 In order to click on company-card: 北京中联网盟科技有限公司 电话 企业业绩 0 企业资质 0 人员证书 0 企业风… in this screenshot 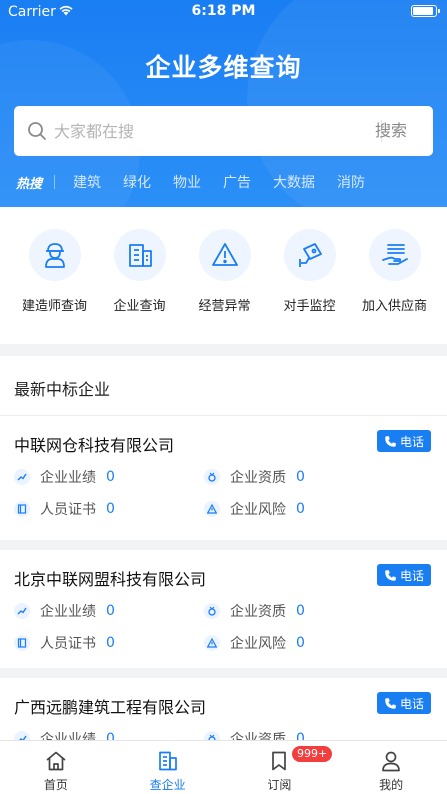, I will do `click(223, 609)`.